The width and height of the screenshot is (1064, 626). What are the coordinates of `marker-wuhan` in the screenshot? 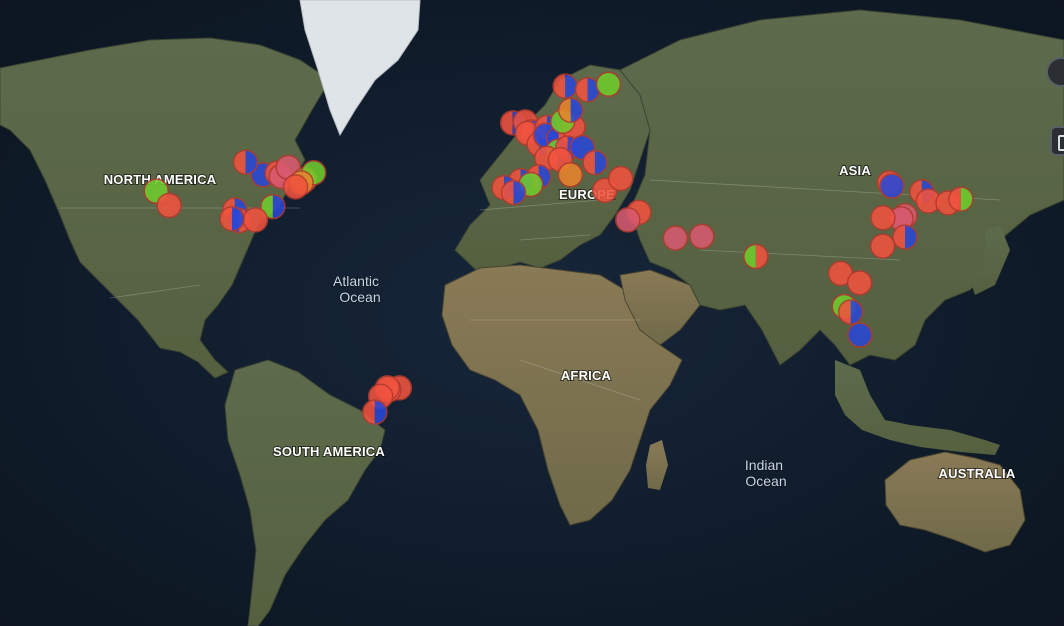 It's located at (883, 217).